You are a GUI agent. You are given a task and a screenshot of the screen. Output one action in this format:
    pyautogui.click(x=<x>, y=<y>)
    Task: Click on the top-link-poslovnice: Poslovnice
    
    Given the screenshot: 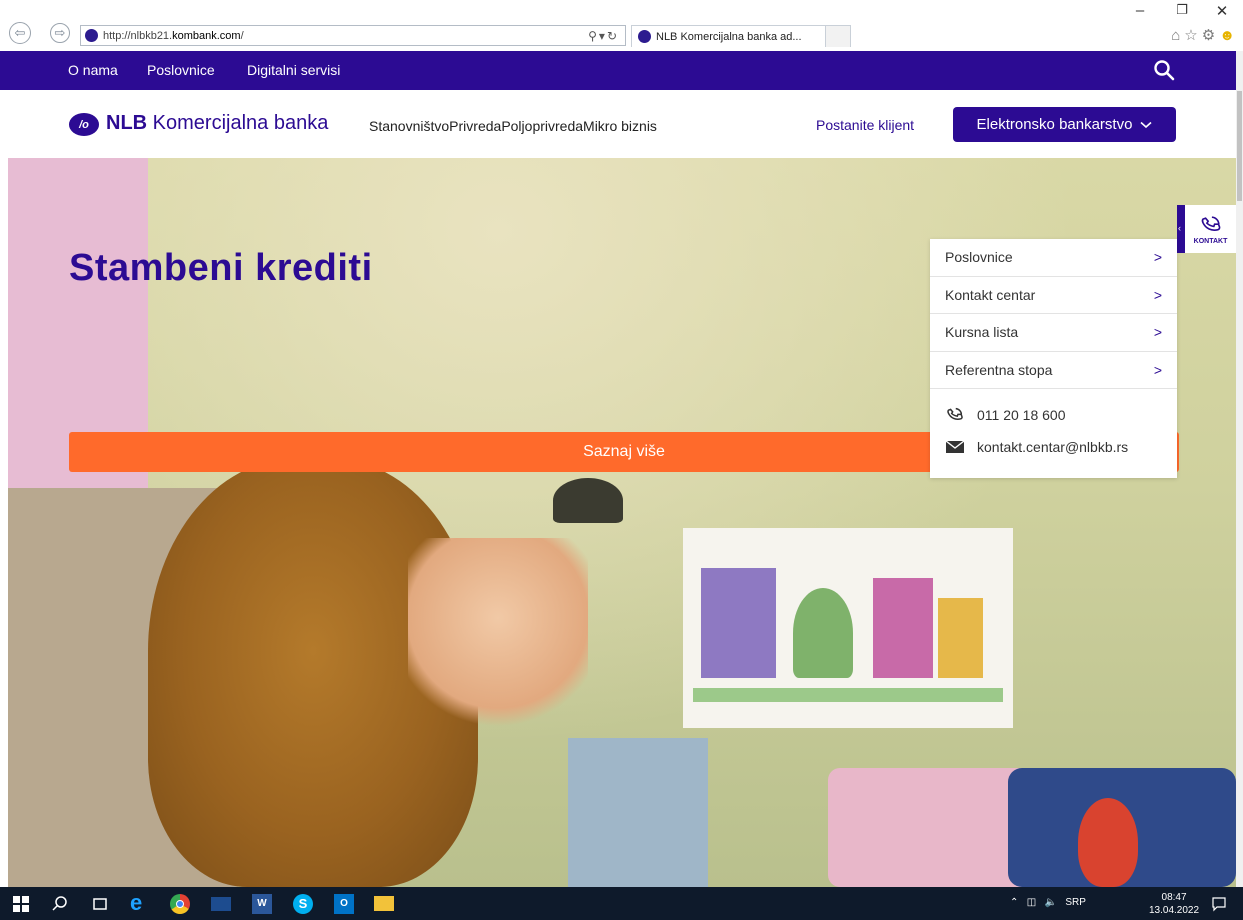 What is the action you would take?
    pyautogui.click(x=181, y=70)
    